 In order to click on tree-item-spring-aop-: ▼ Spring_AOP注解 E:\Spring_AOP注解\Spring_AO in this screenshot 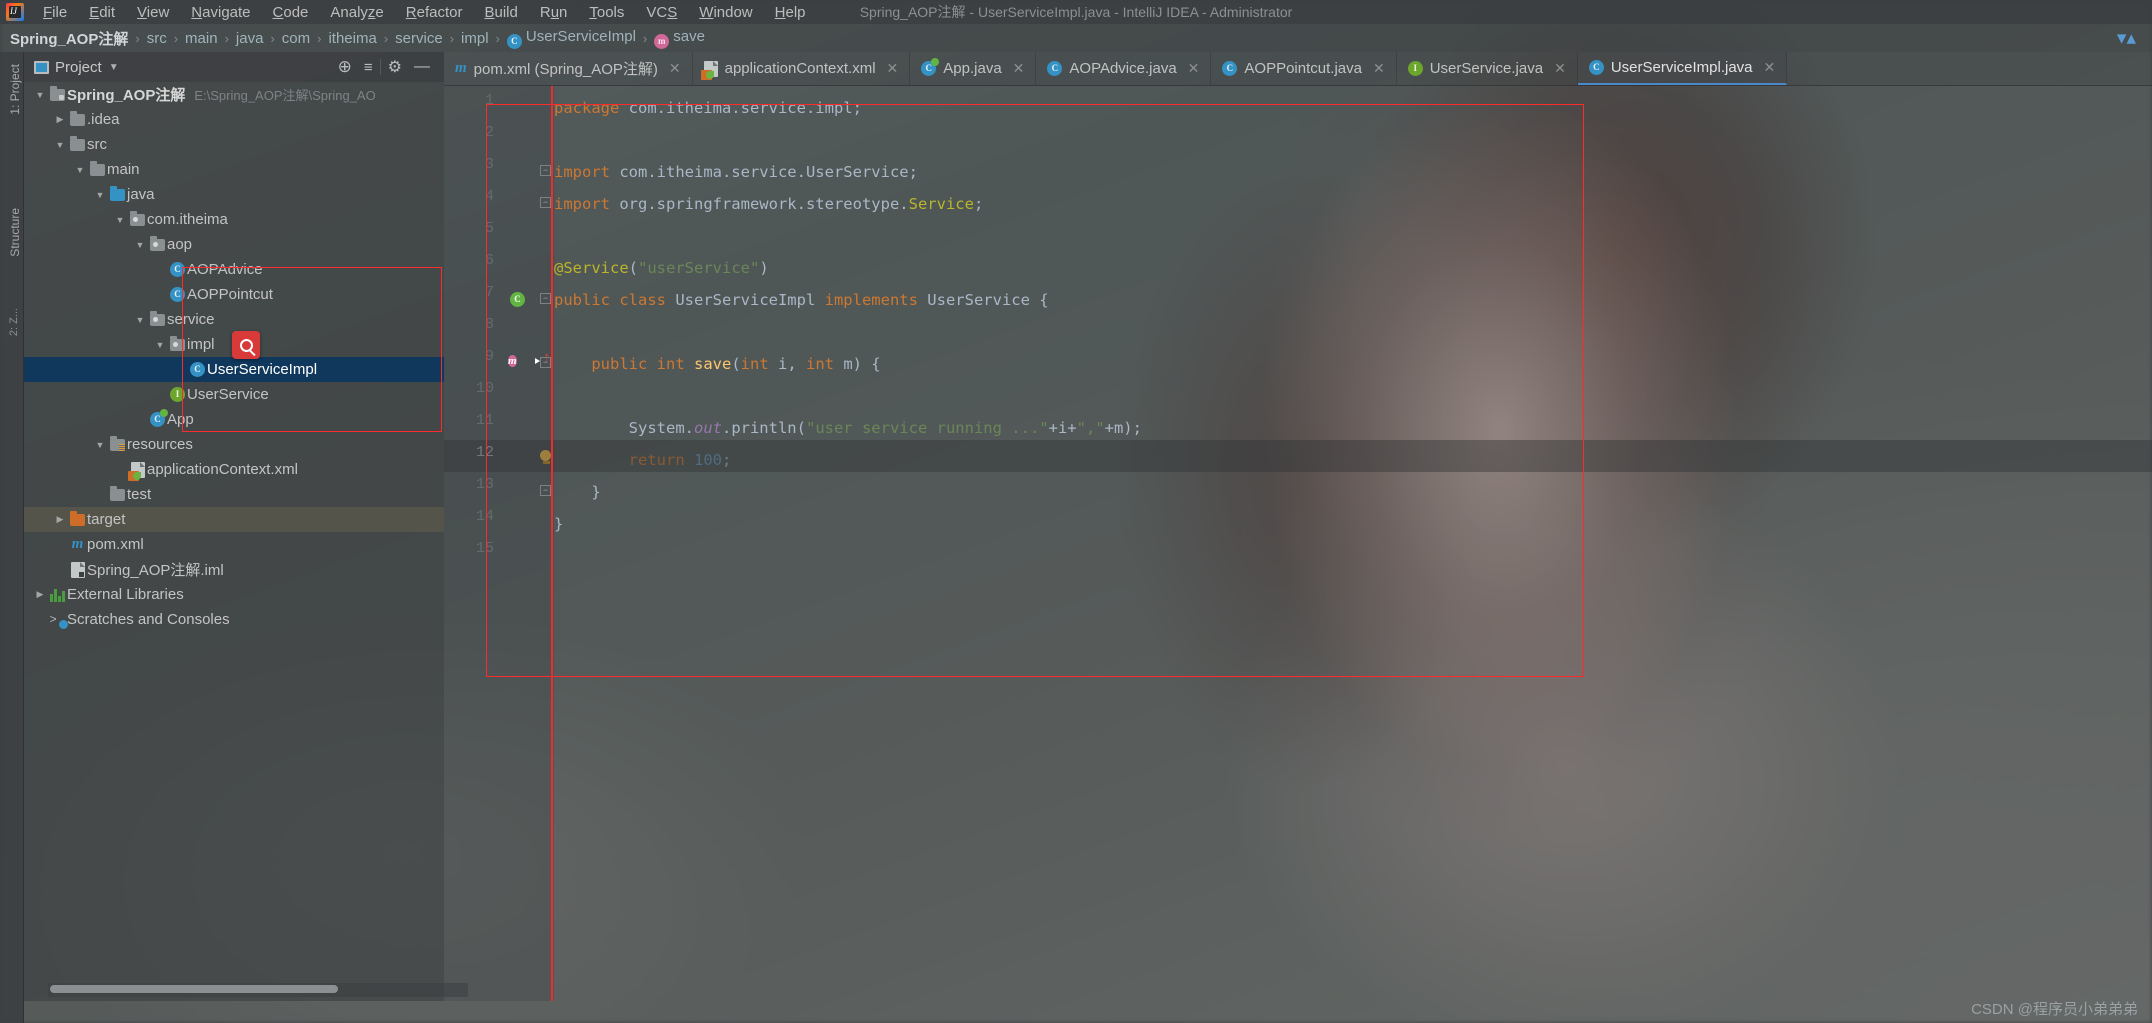, I will do `click(234, 94)`.